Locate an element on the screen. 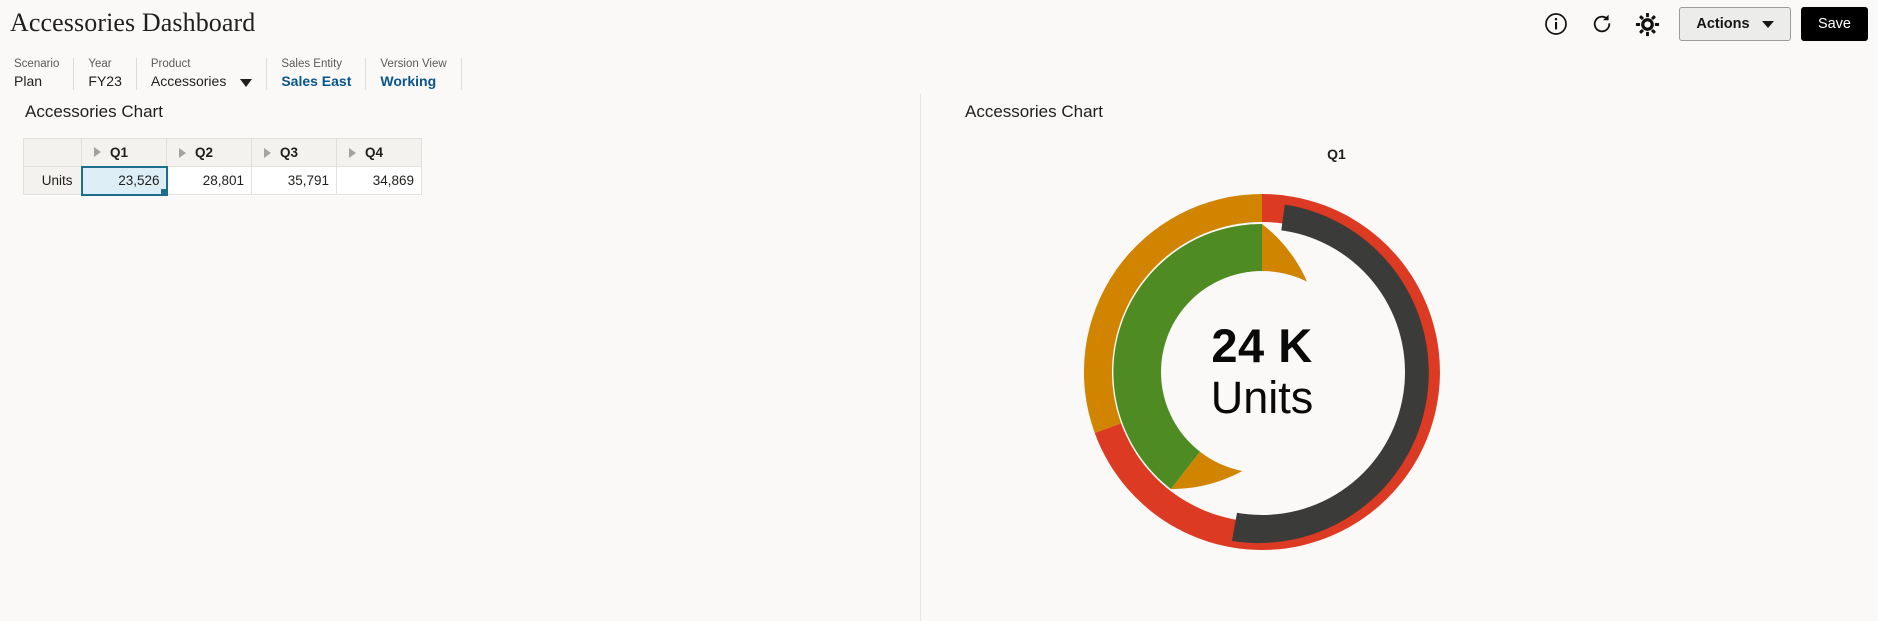  pov-label-version-view: Version View is located at coordinates (413, 64).